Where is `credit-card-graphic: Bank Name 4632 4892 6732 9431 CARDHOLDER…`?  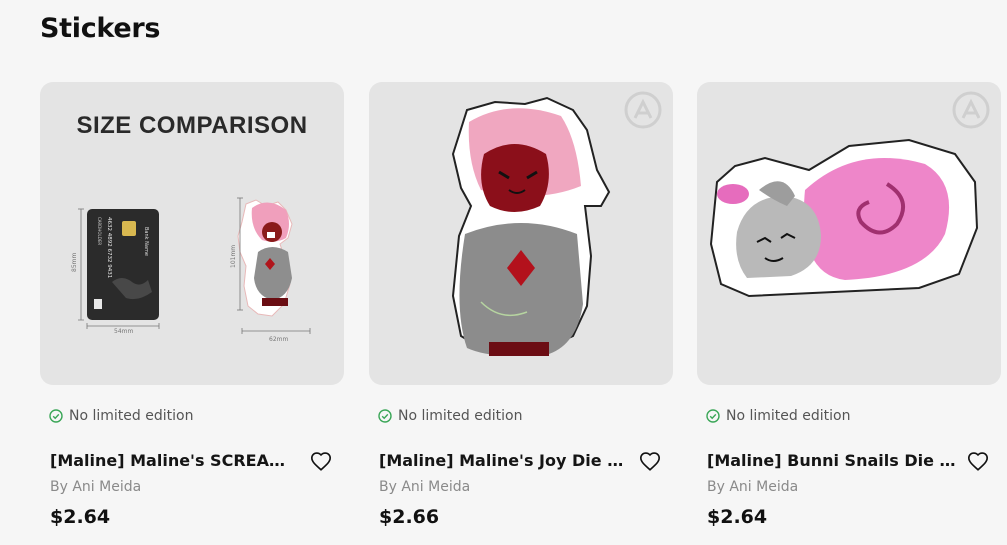
credit-card-graphic: Bank Name 4632 4892 6732 9431 CARDHOLDER… is located at coordinates (115, 271).